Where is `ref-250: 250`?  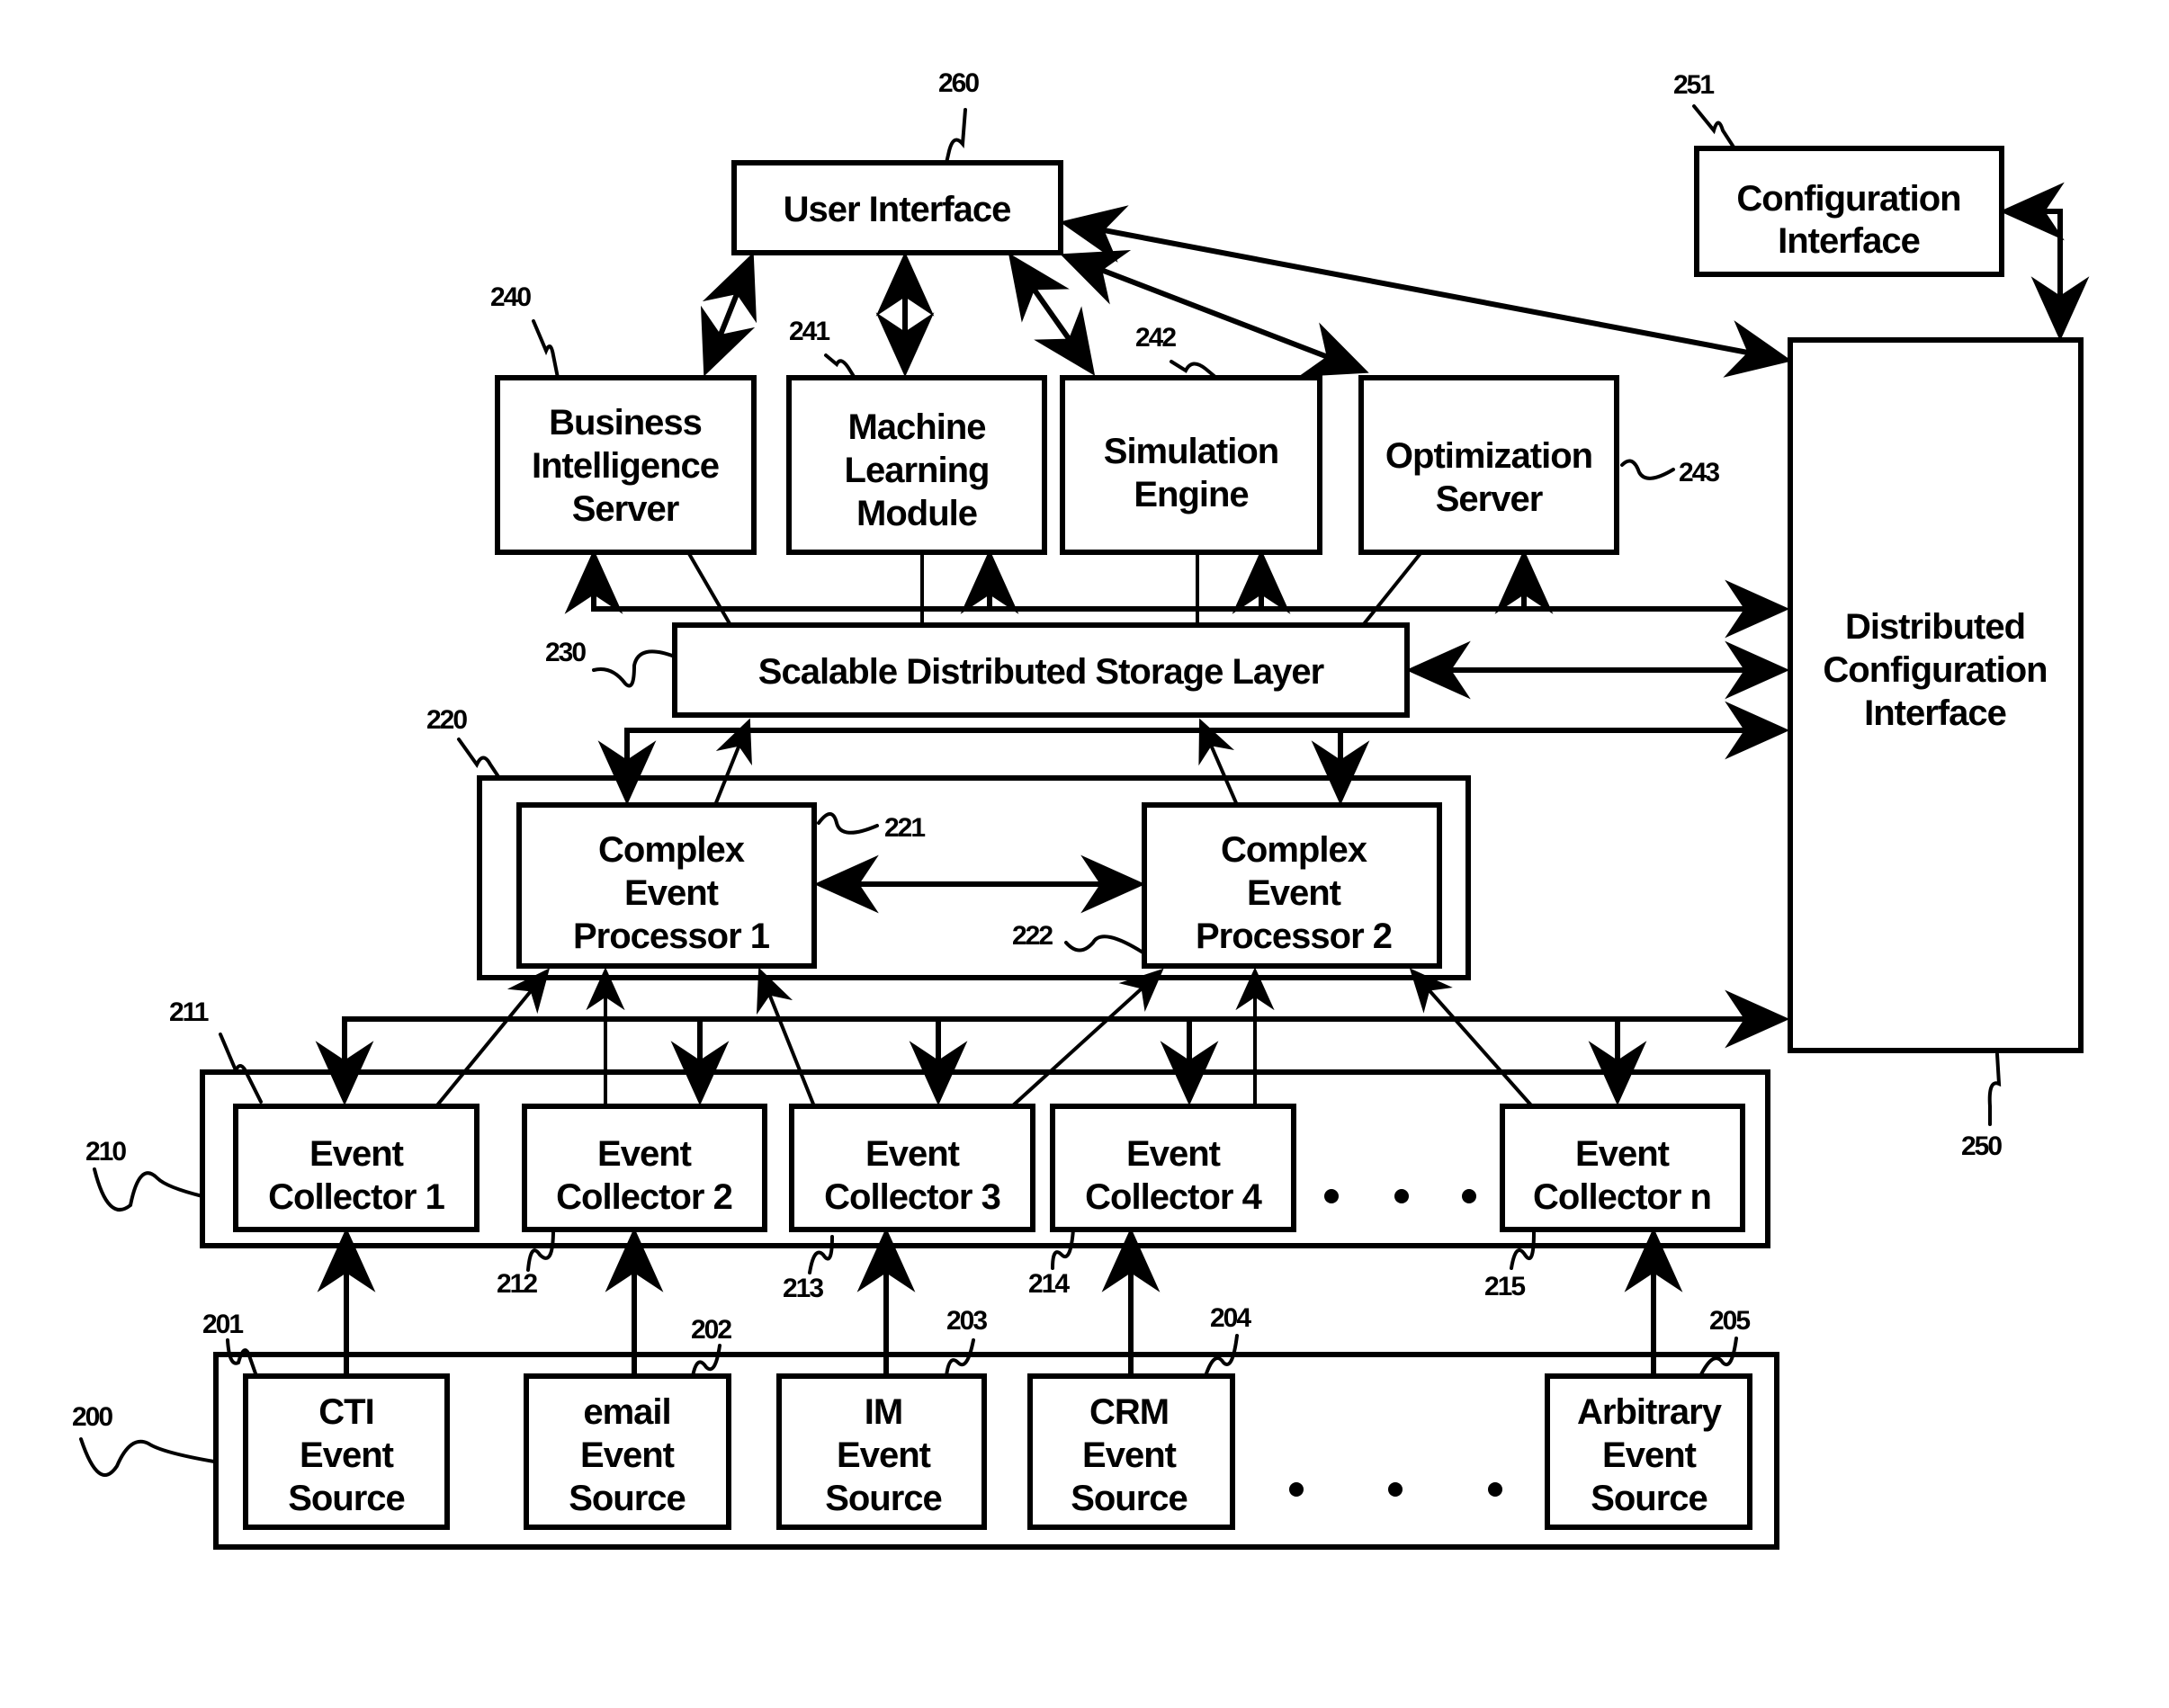
ref-250: 250 is located at coordinates (1981, 1146).